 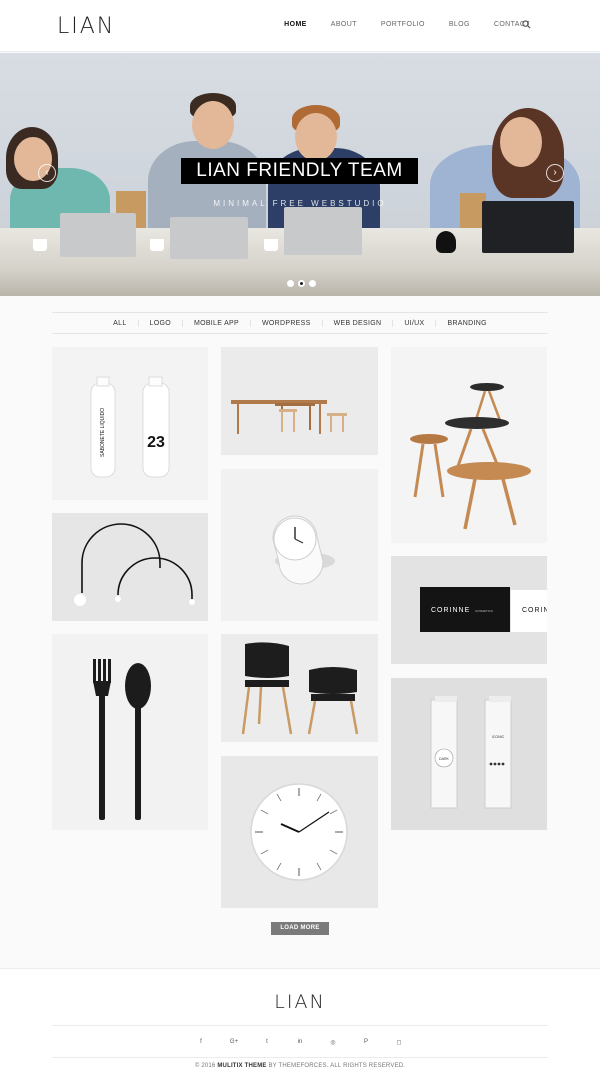 I want to click on chairs-image, so click(x=300, y=688).